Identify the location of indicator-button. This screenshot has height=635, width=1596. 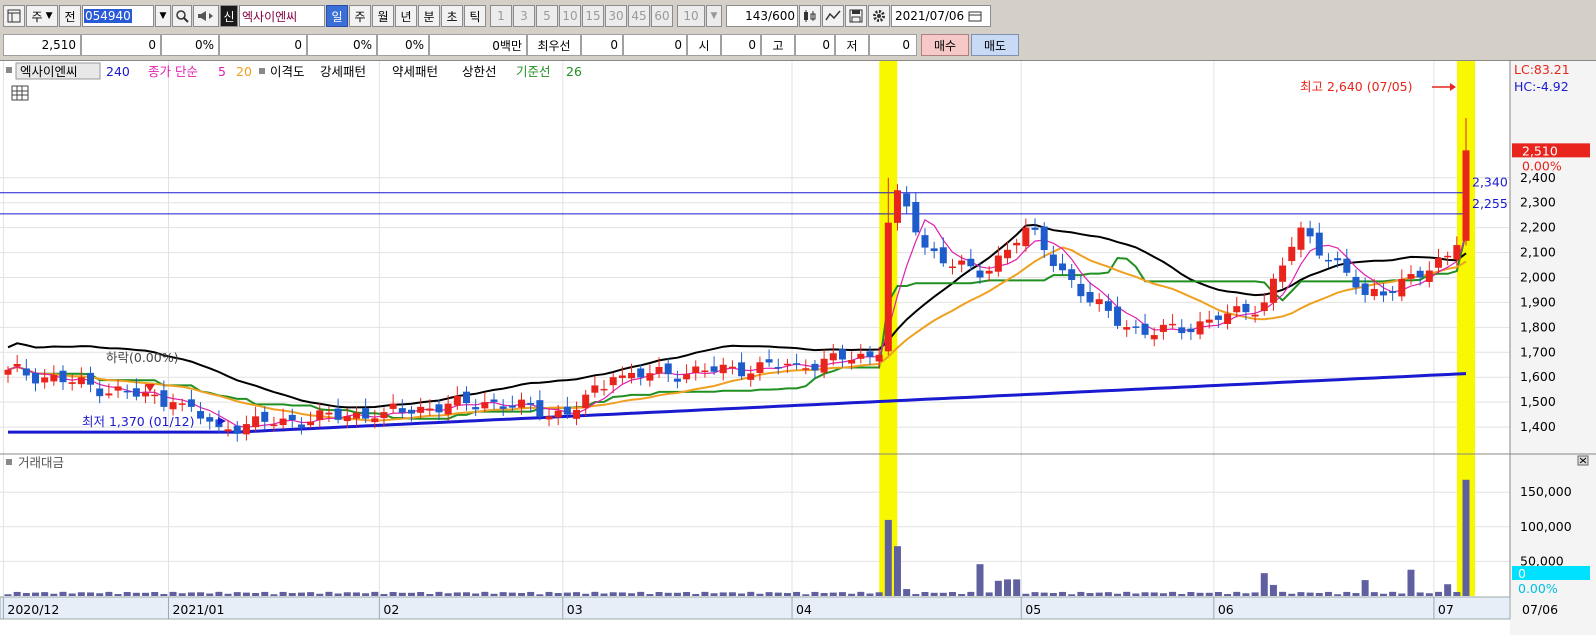
(833, 16).